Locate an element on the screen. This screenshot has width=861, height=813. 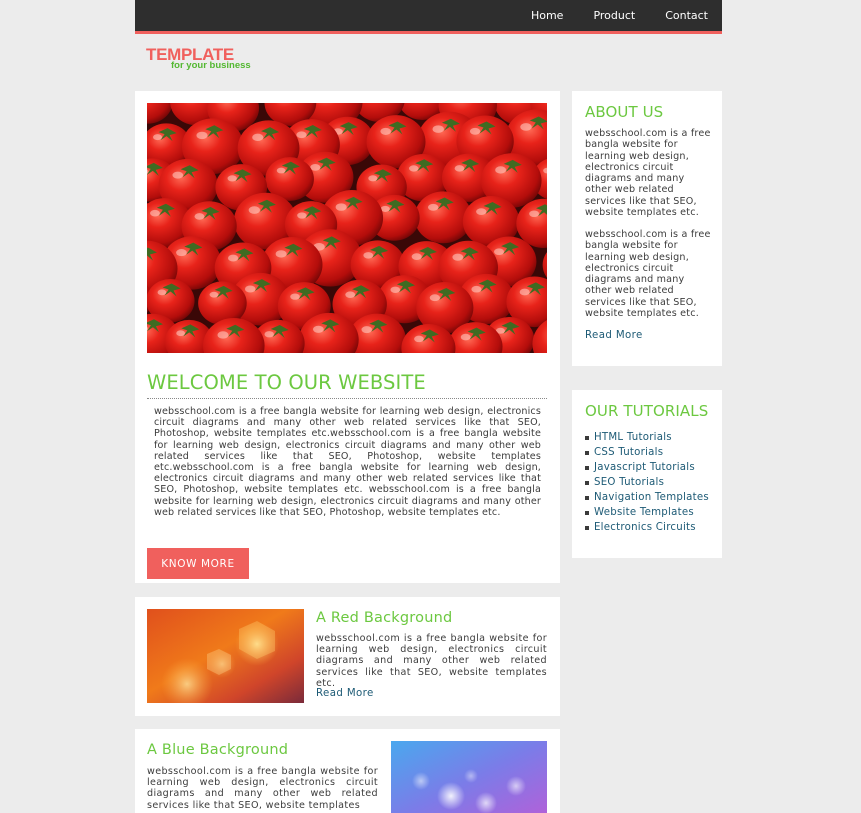
tutorial-link-seo: SEO Tutorials is located at coordinates (629, 482).